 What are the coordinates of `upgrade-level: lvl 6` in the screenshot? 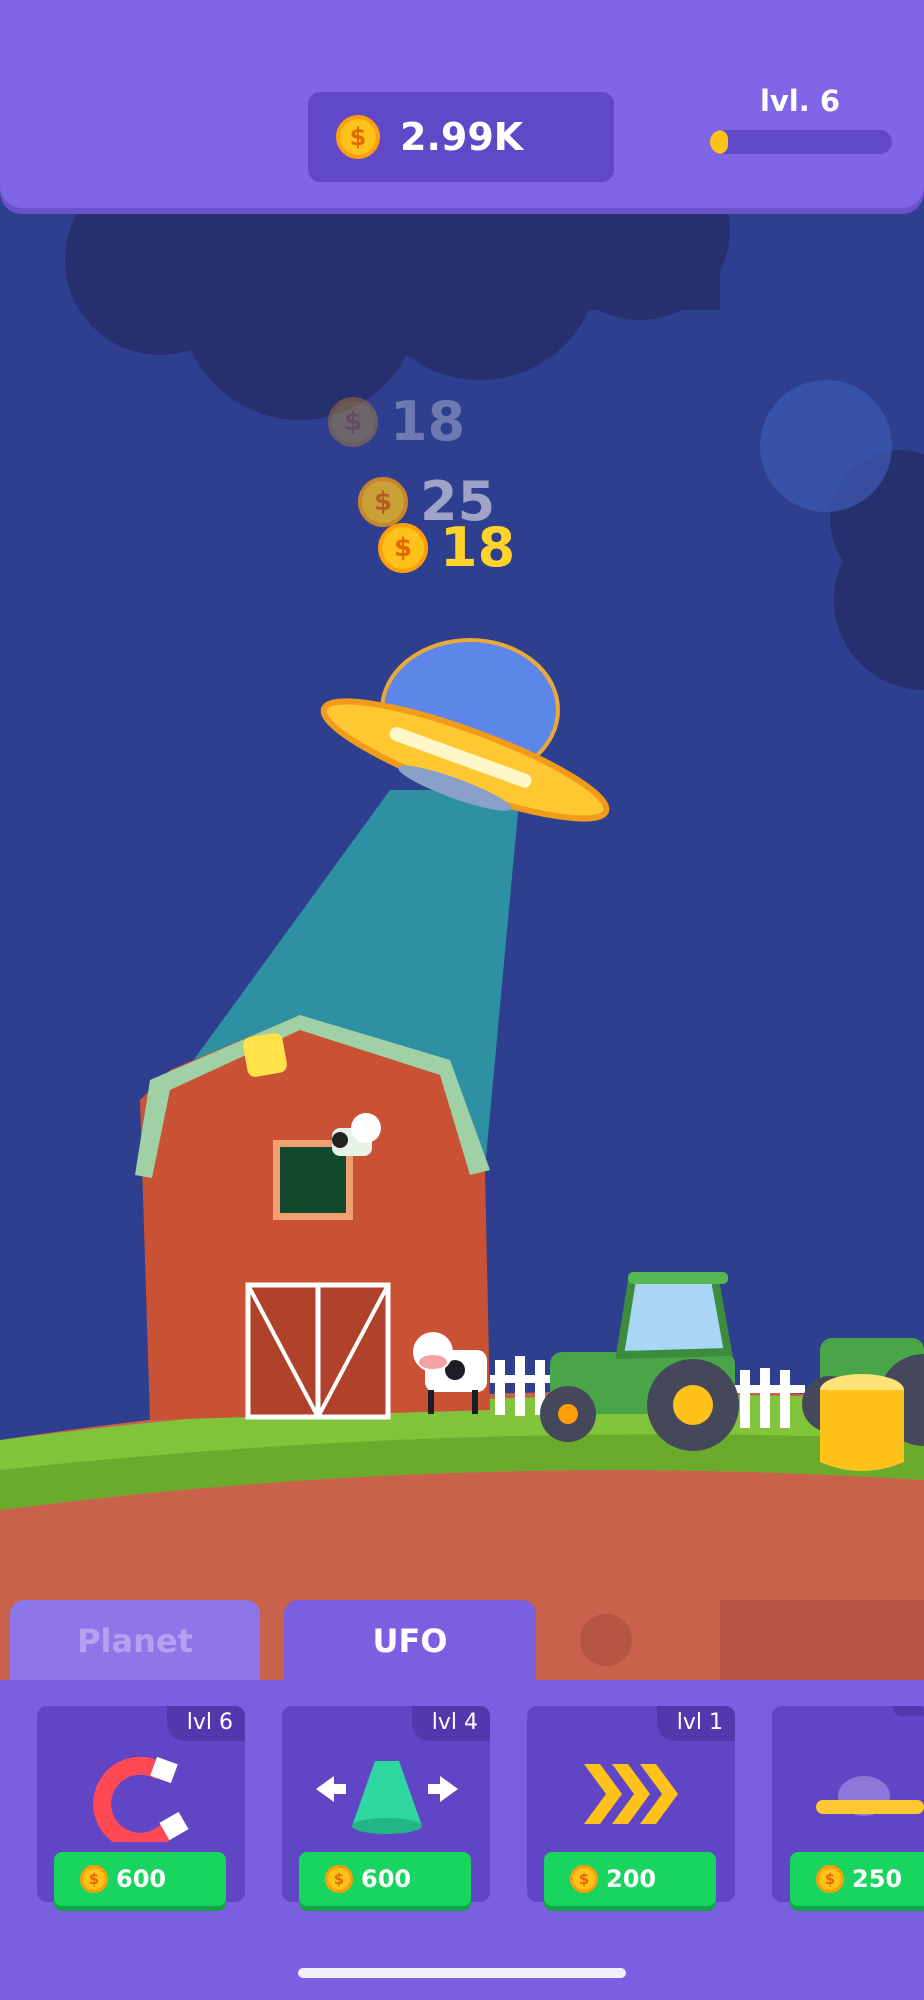 It's located at (205, 1723).